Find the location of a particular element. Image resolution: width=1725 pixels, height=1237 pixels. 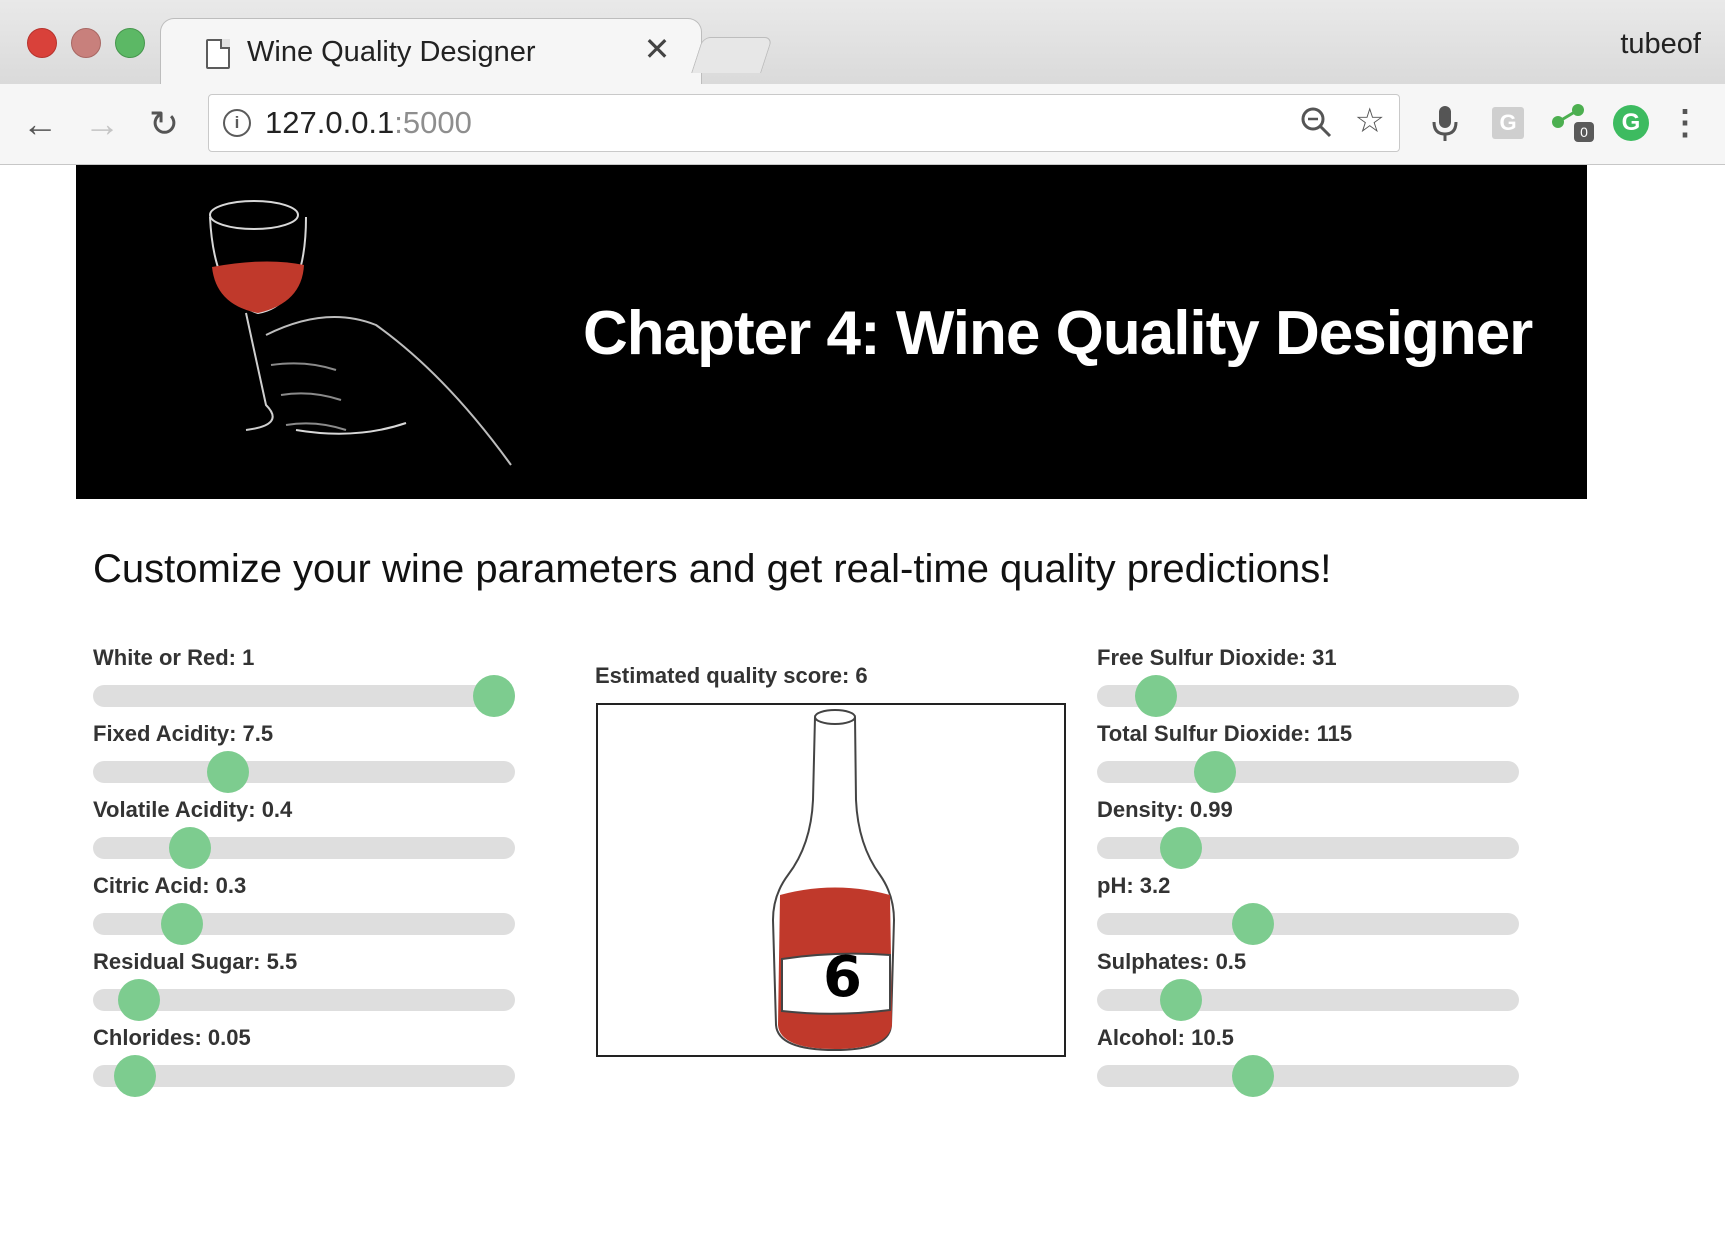

slider-chlorides: Chlorides: 0.05 is located at coordinates (304, 1058).